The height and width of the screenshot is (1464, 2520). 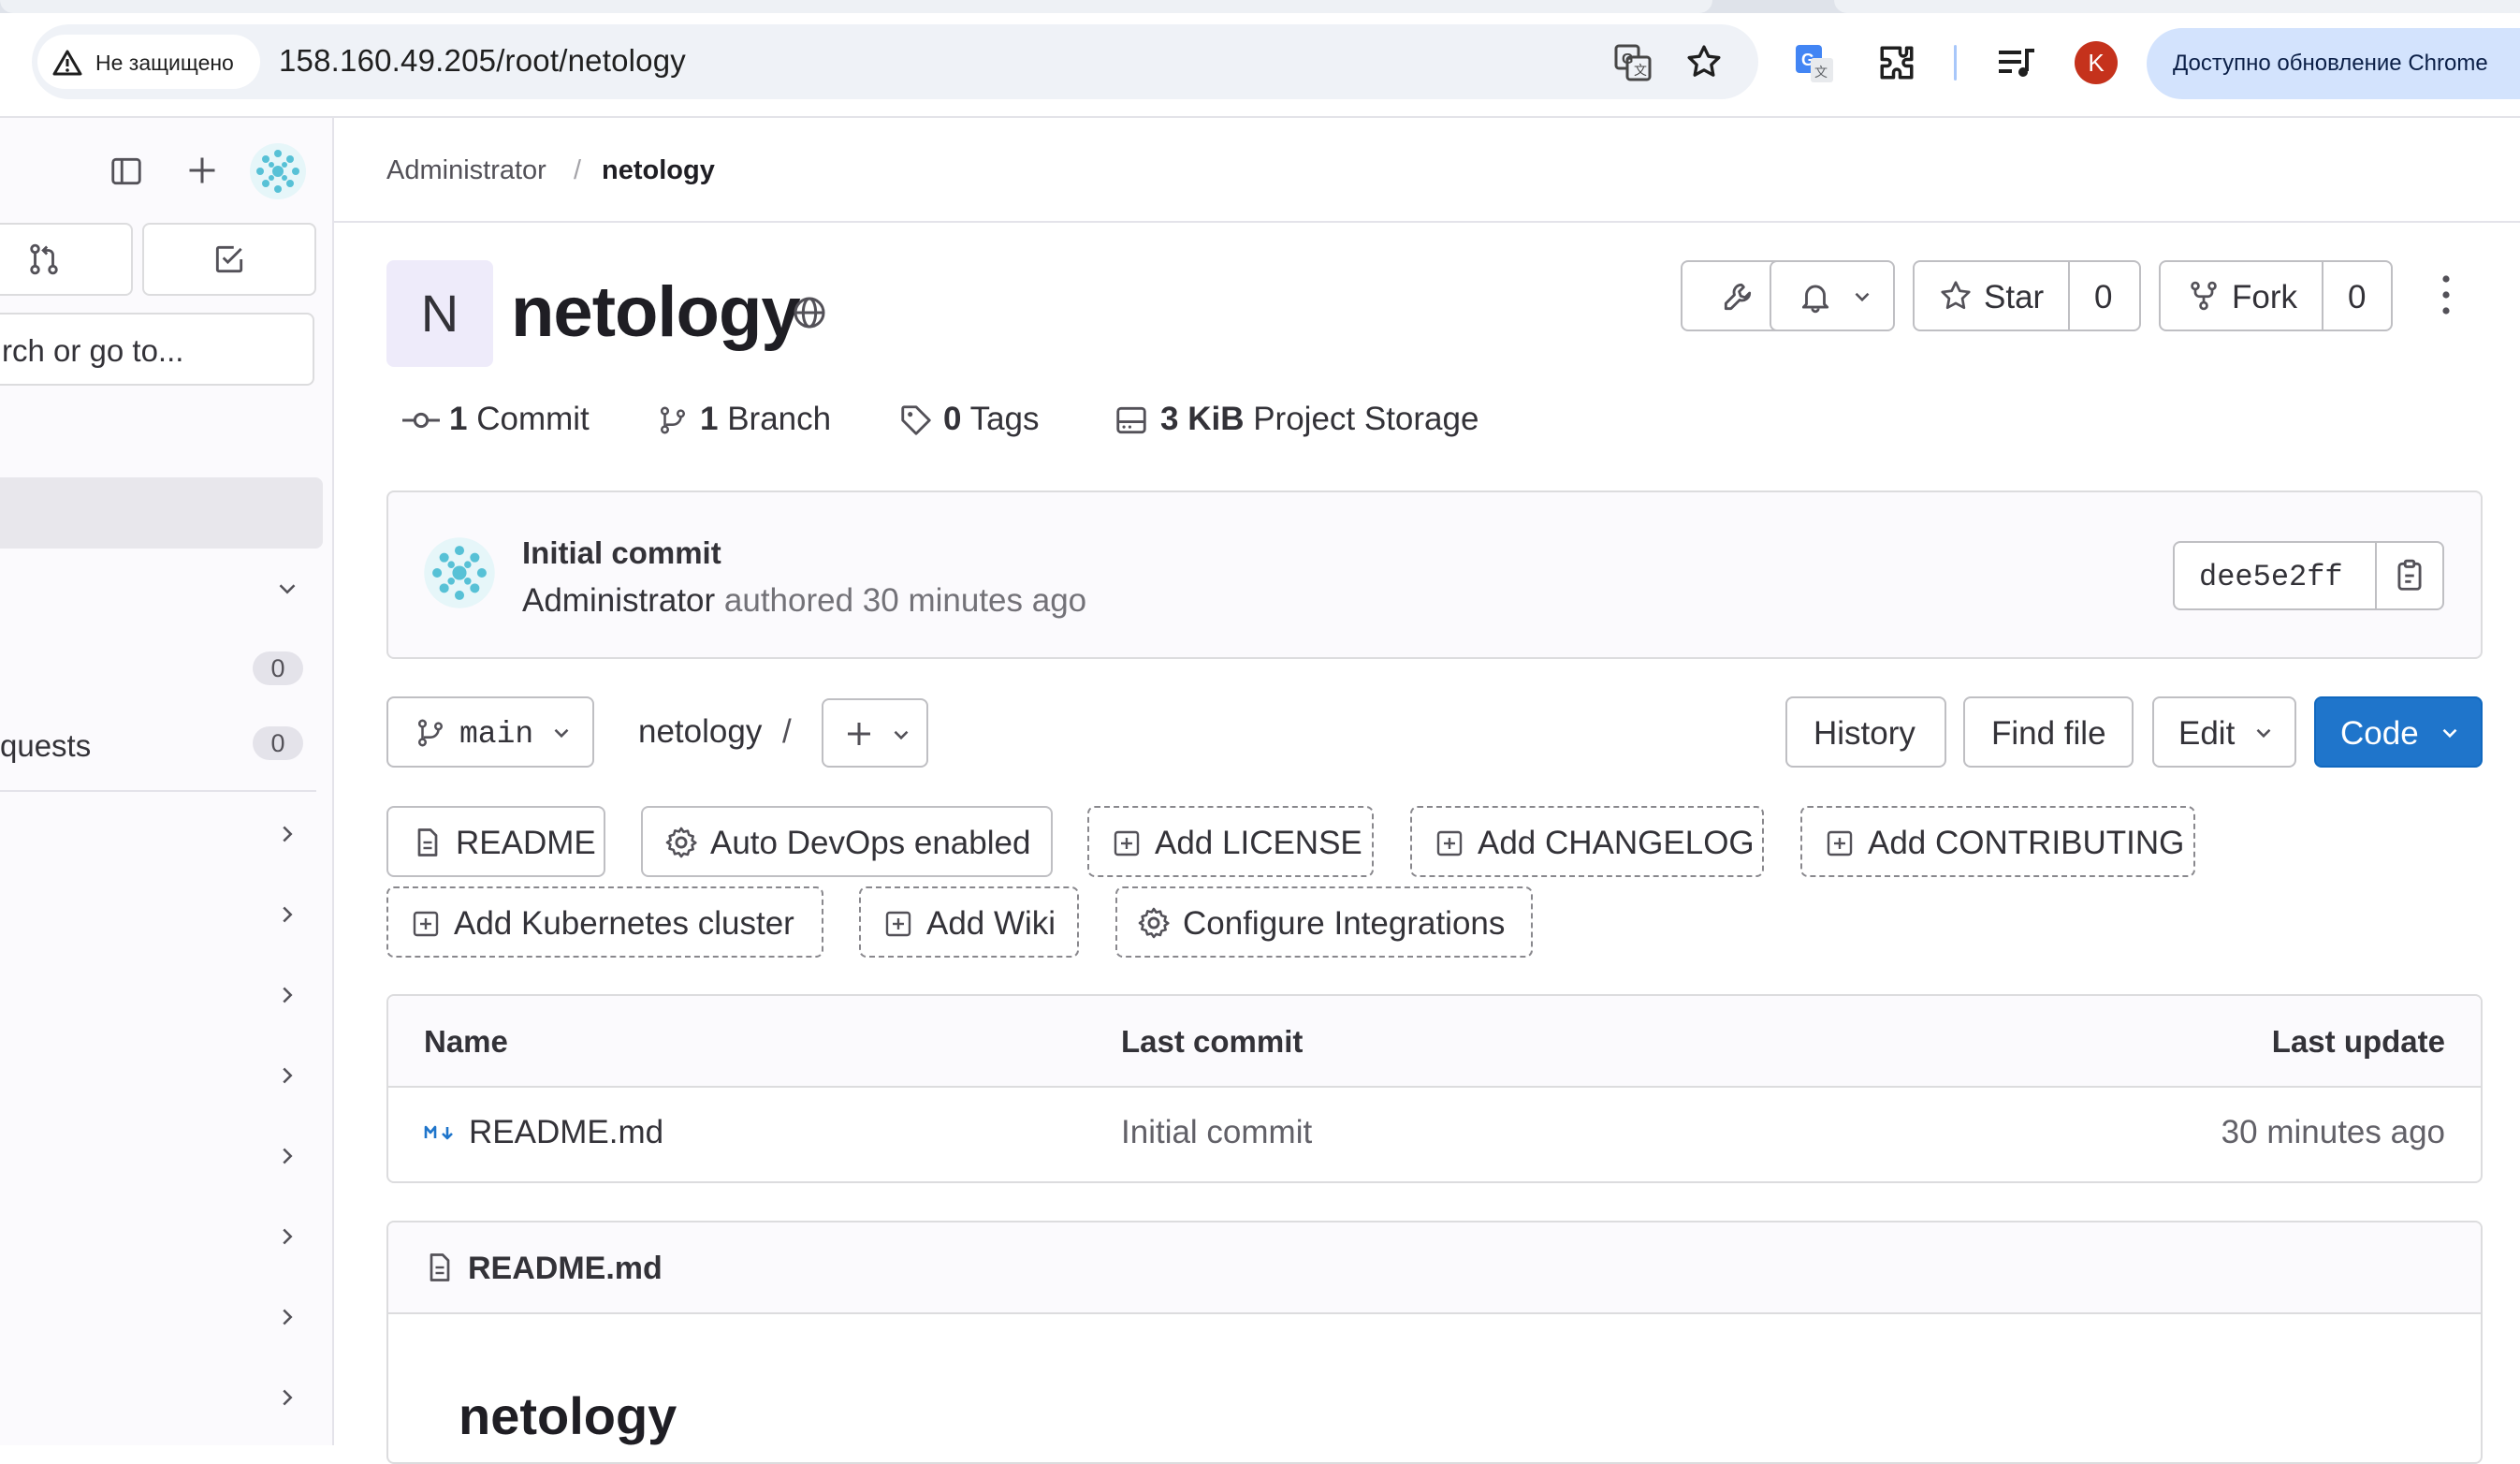 I want to click on star-count: 0, so click(x=2103, y=297).